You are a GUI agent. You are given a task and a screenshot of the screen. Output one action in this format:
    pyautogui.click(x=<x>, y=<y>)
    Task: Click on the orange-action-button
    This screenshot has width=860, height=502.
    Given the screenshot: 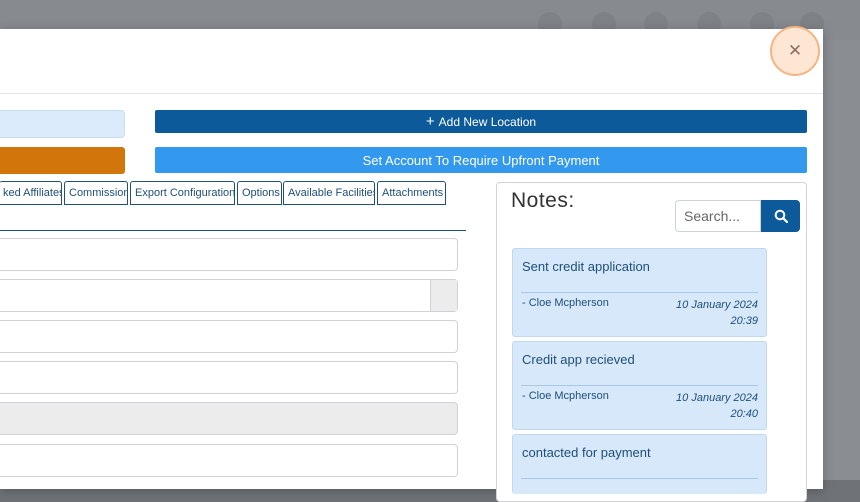 What is the action you would take?
    pyautogui.click(x=62, y=160)
    